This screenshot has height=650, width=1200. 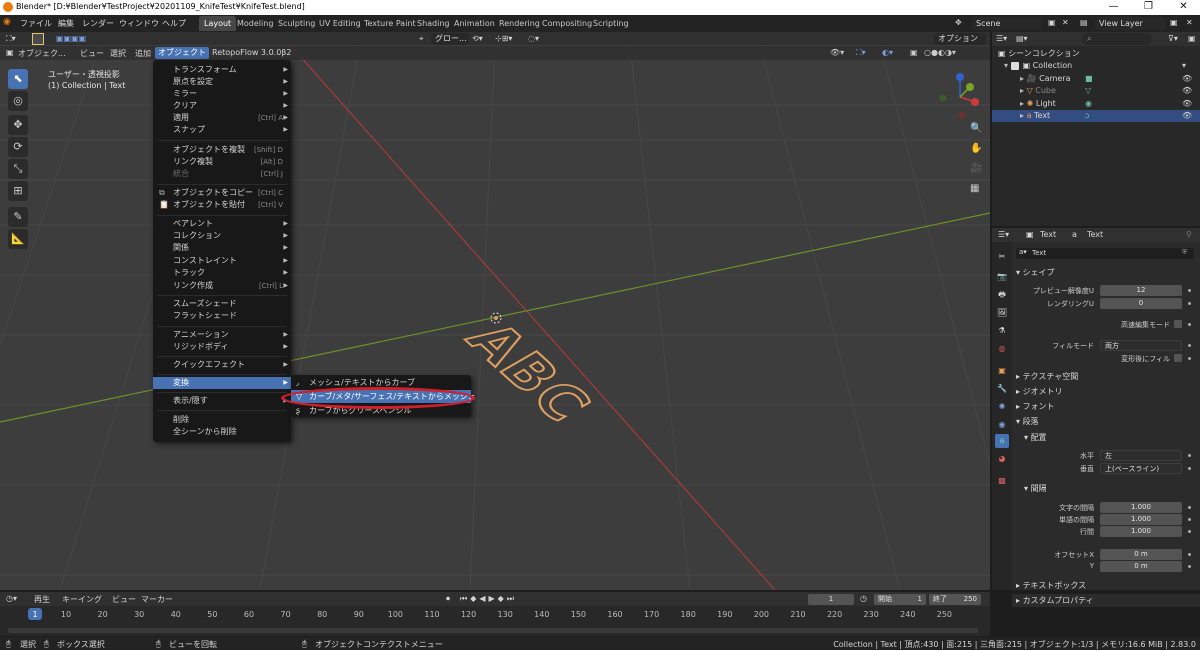 I want to click on render-tab-icon: 📷, so click(x=1002, y=277).